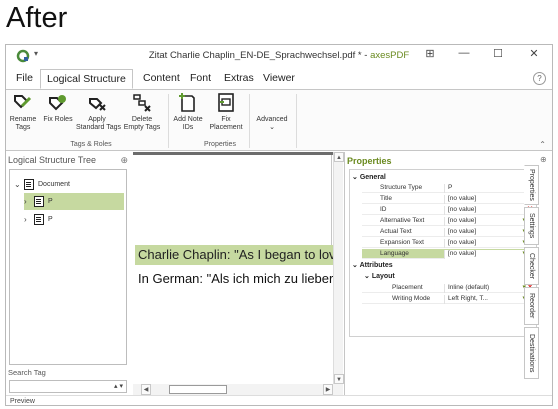 Image resolution: width=558 pixels, height=409 pixels. I want to click on tab-content: Content, so click(161, 79).